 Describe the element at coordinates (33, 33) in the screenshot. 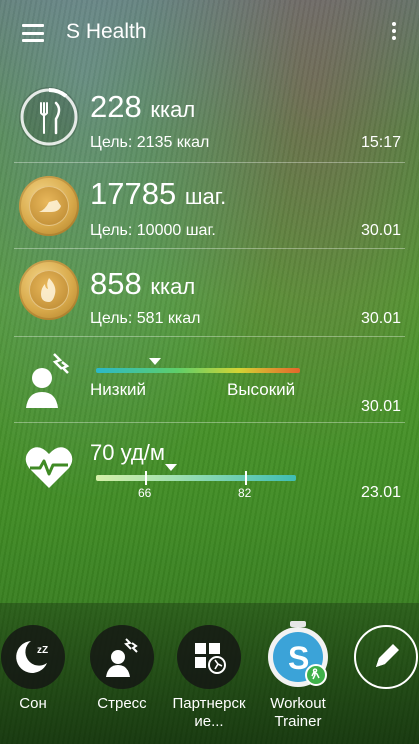

I see `menu-icon` at that location.